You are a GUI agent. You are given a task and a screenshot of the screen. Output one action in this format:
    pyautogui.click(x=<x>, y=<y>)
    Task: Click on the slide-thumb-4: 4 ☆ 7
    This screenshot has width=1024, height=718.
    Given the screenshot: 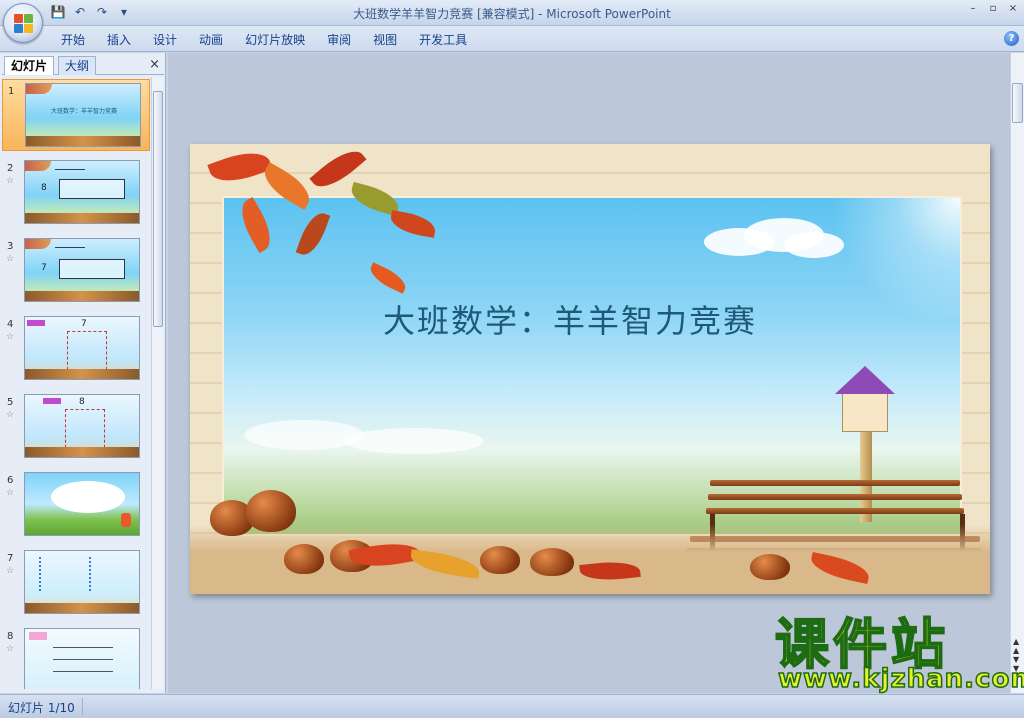 What is the action you would take?
    pyautogui.click(x=76, y=349)
    